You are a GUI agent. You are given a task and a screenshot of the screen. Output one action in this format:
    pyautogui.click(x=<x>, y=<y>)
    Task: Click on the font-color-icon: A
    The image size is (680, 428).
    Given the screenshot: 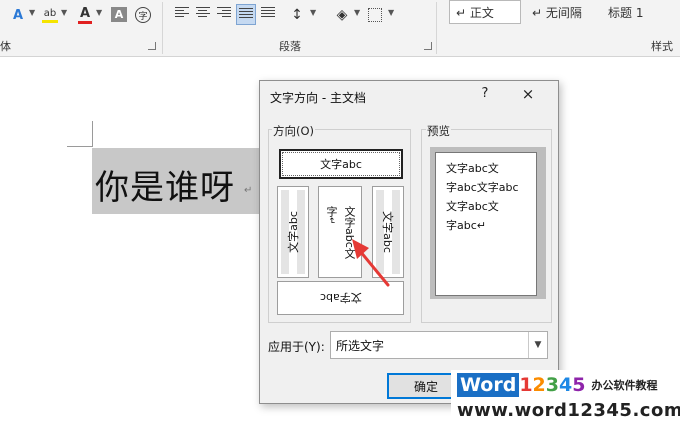 What is the action you would take?
    pyautogui.click(x=85, y=15)
    